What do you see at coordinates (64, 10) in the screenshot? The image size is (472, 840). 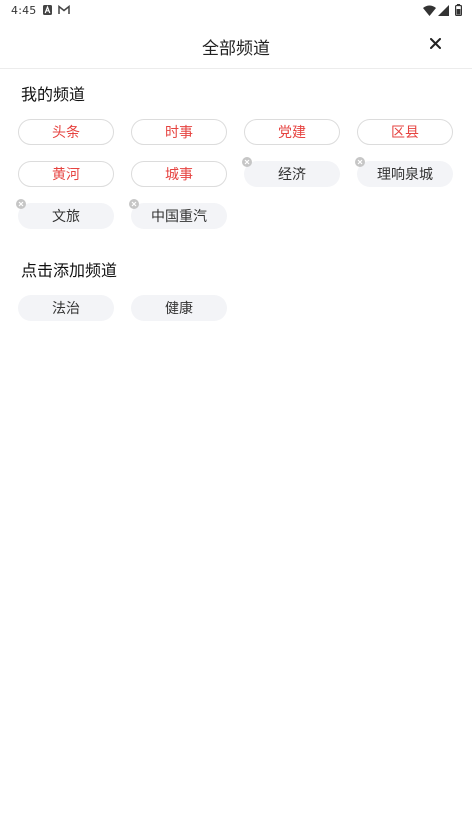 I see `gmail-icon` at bounding box center [64, 10].